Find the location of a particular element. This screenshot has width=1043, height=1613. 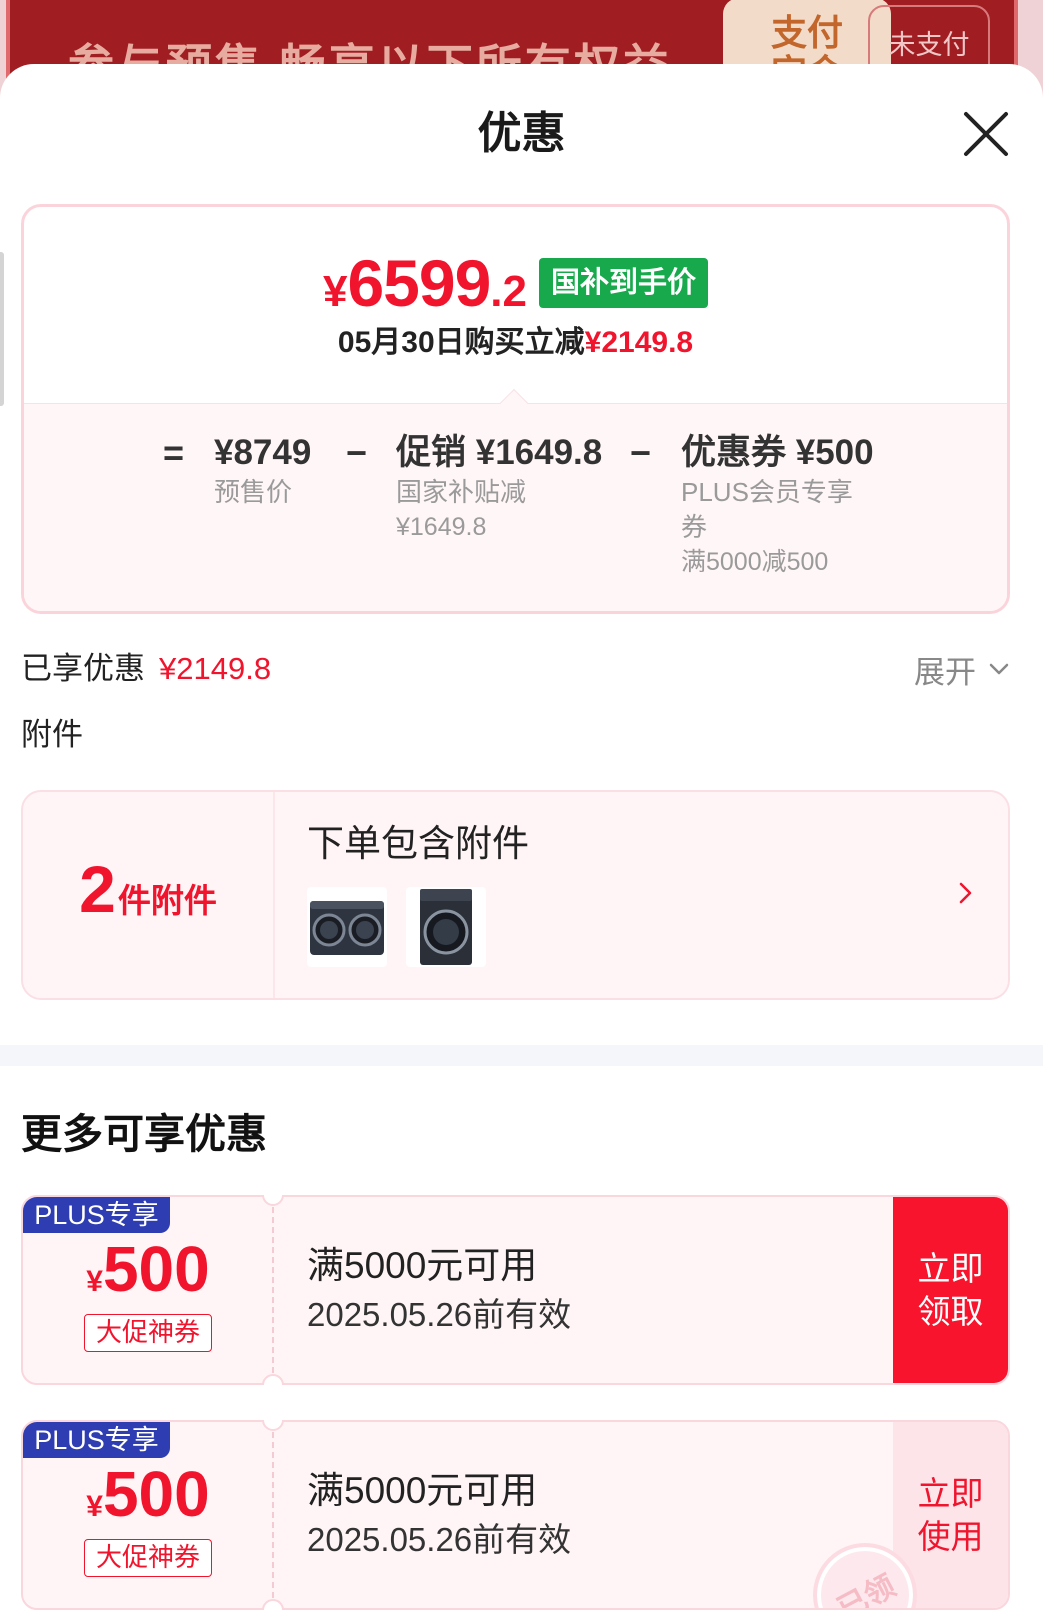

savings-amount: ¥2149.8 is located at coordinates (215, 668).